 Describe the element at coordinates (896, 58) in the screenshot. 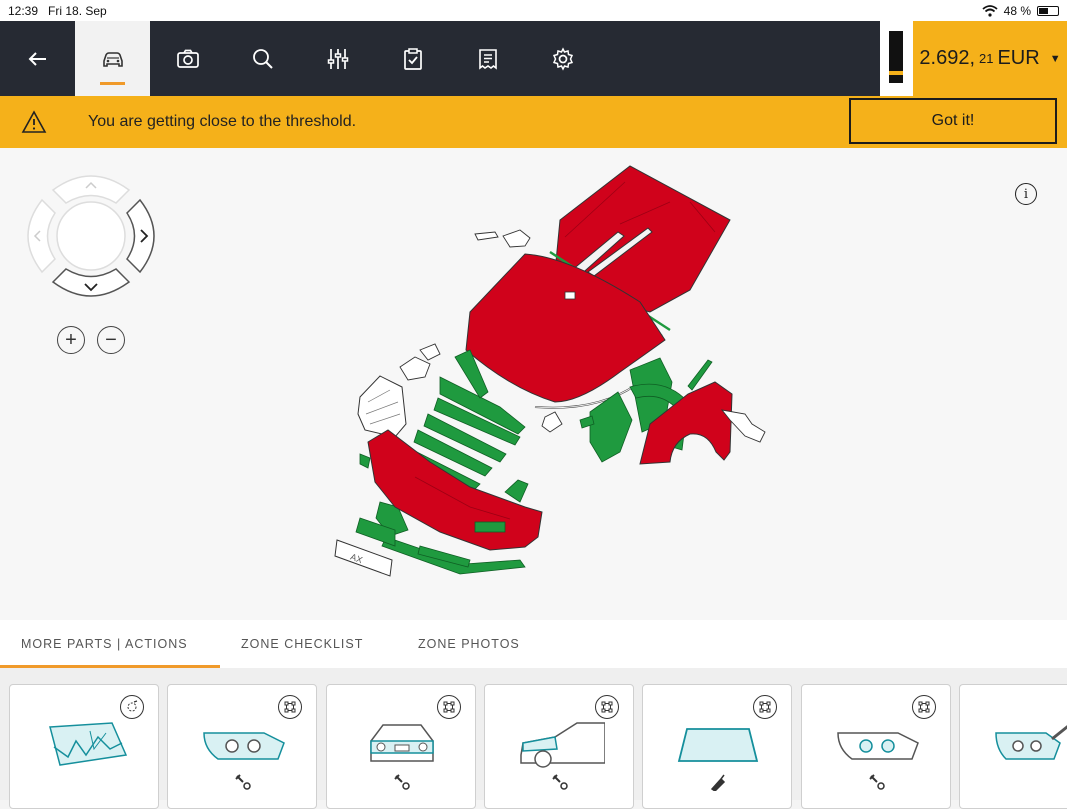

I see `threshold-gauge` at that location.